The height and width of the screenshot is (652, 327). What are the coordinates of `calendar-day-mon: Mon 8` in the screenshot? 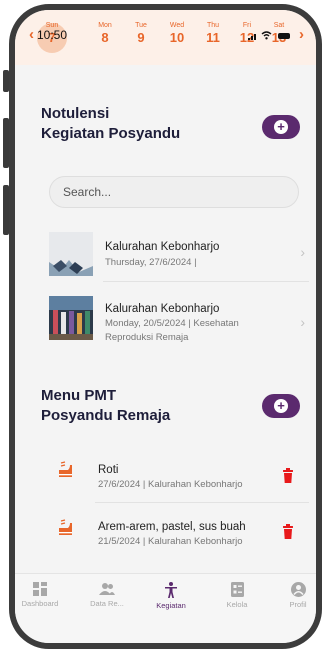 It's located at (105, 33).